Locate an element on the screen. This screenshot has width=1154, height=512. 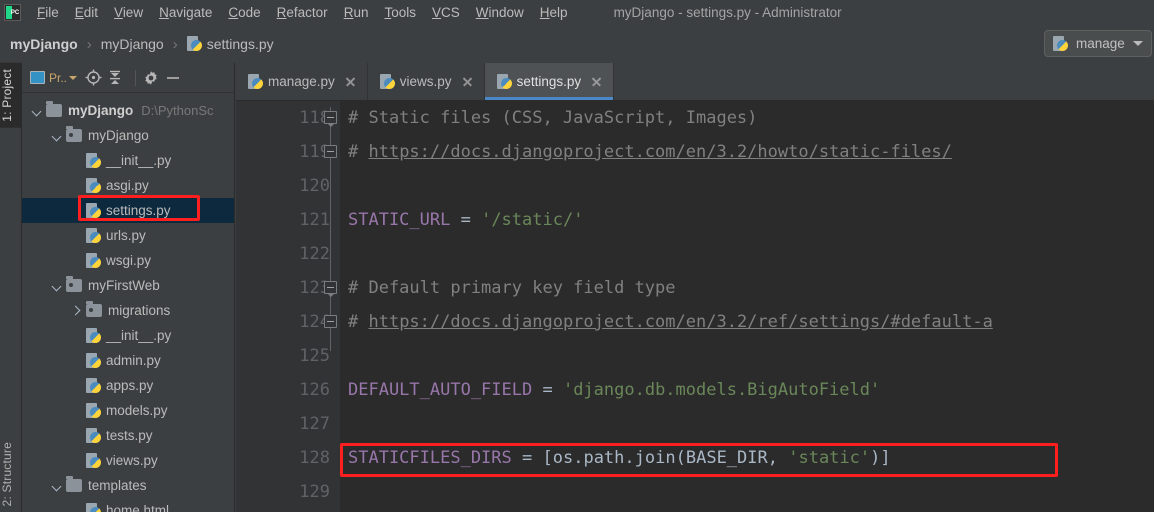
tree-node-label: tests.py is located at coordinates (129, 435).